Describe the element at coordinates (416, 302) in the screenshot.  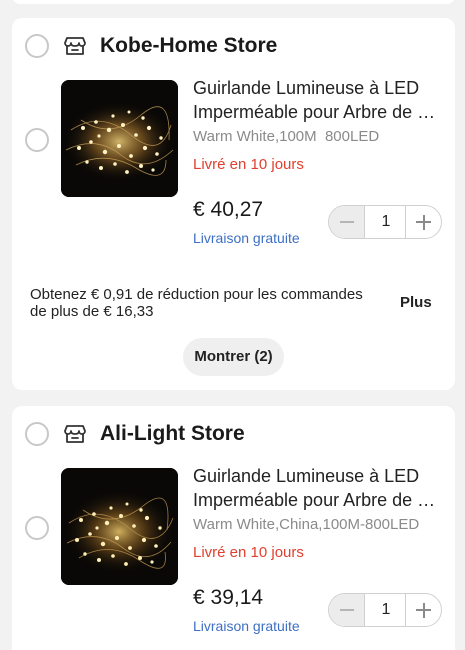
I see `promo-more-link: Plus` at that location.